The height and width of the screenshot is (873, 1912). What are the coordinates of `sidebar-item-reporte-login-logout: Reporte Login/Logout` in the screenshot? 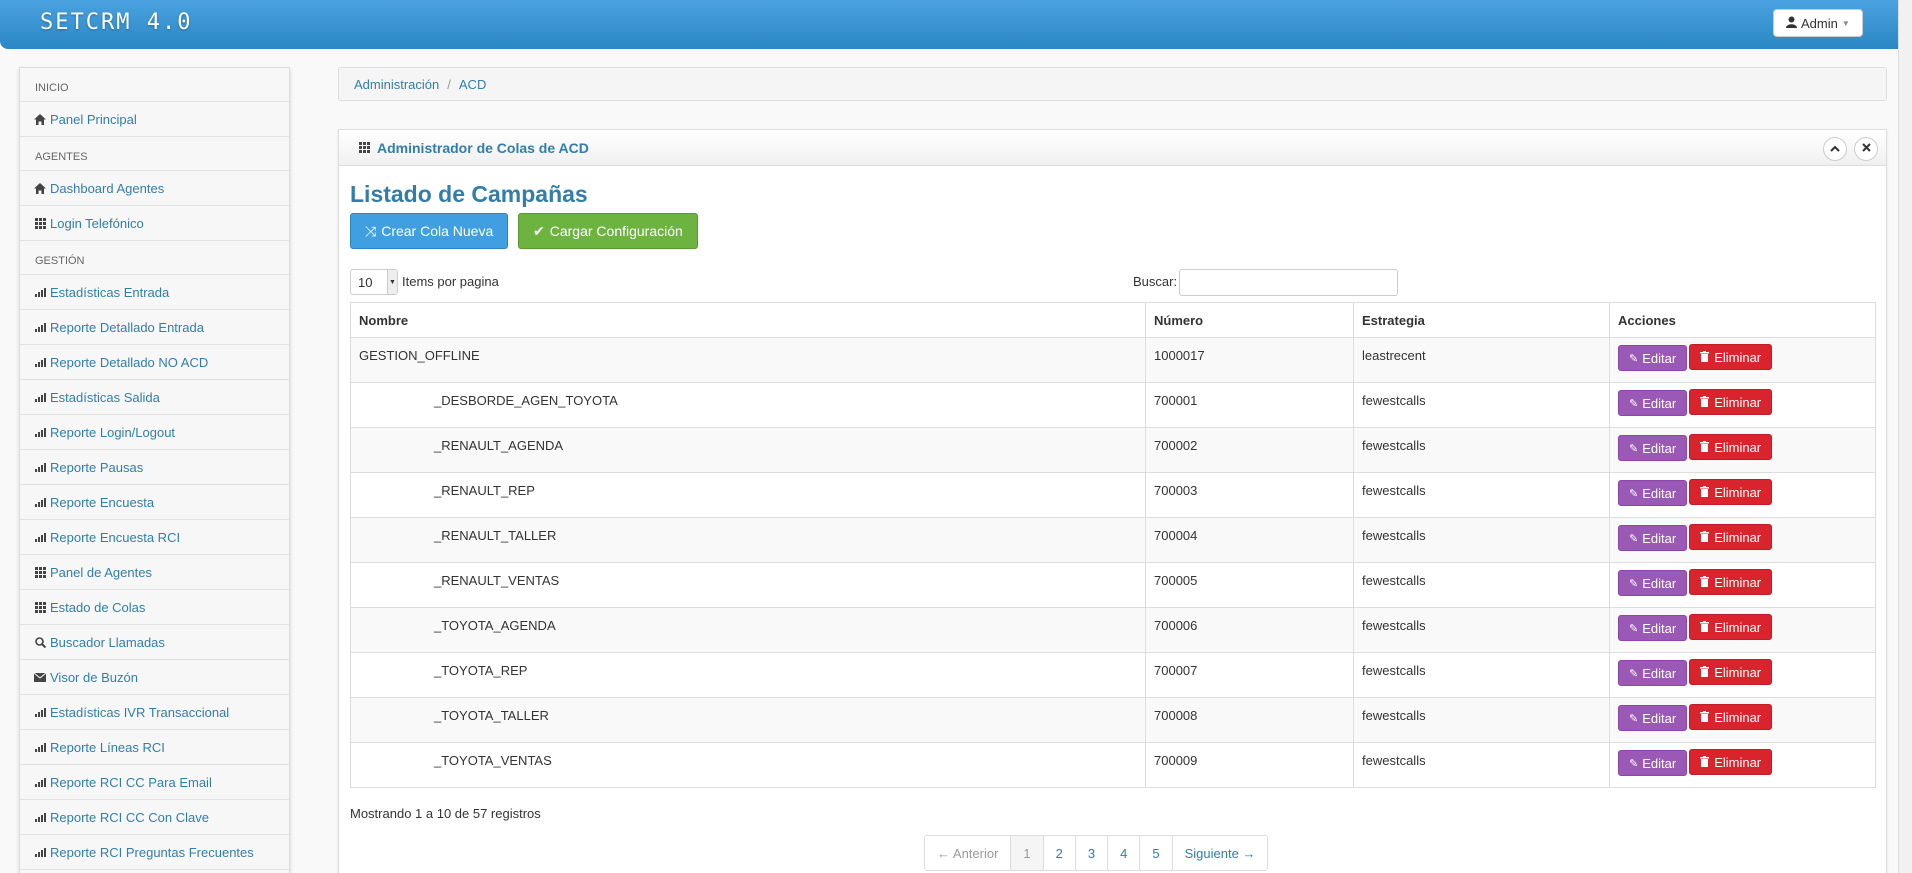 It's located at (154, 432).